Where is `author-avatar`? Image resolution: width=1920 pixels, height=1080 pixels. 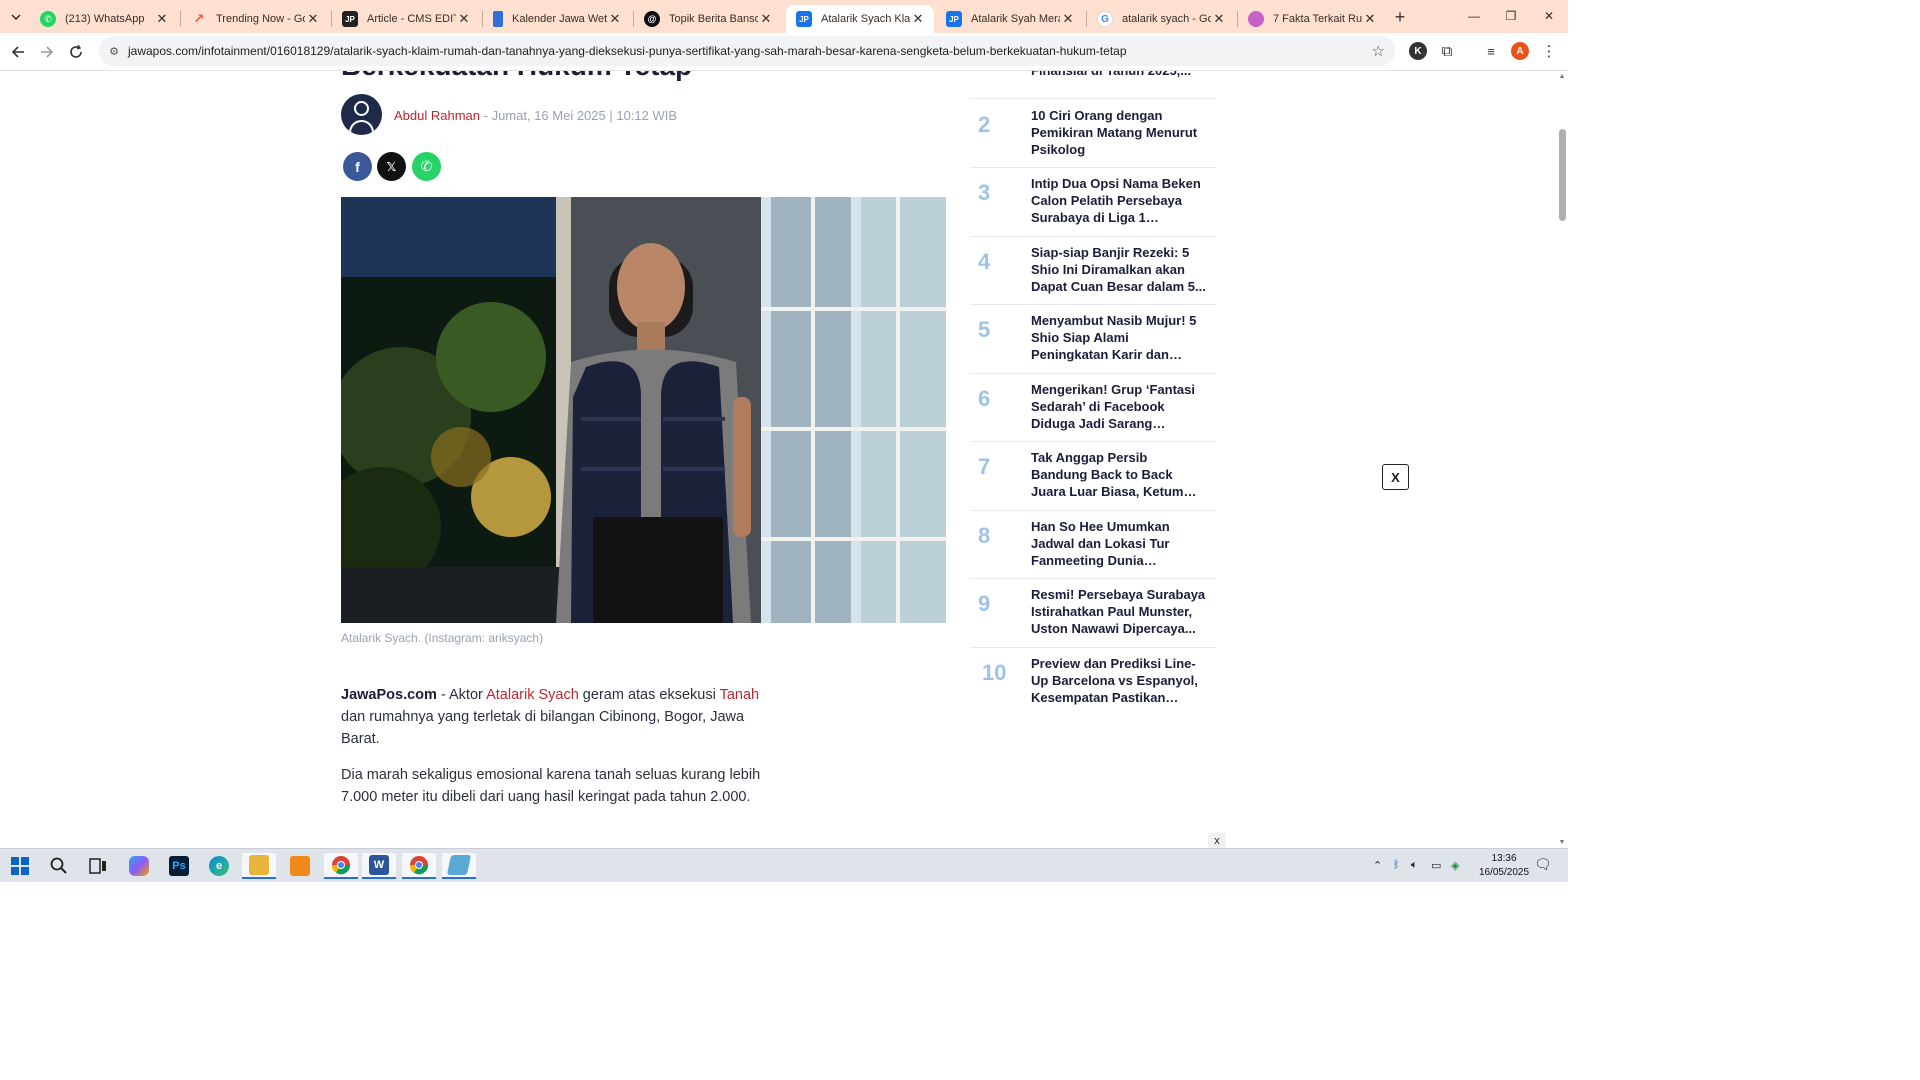 author-avatar is located at coordinates (361, 114).